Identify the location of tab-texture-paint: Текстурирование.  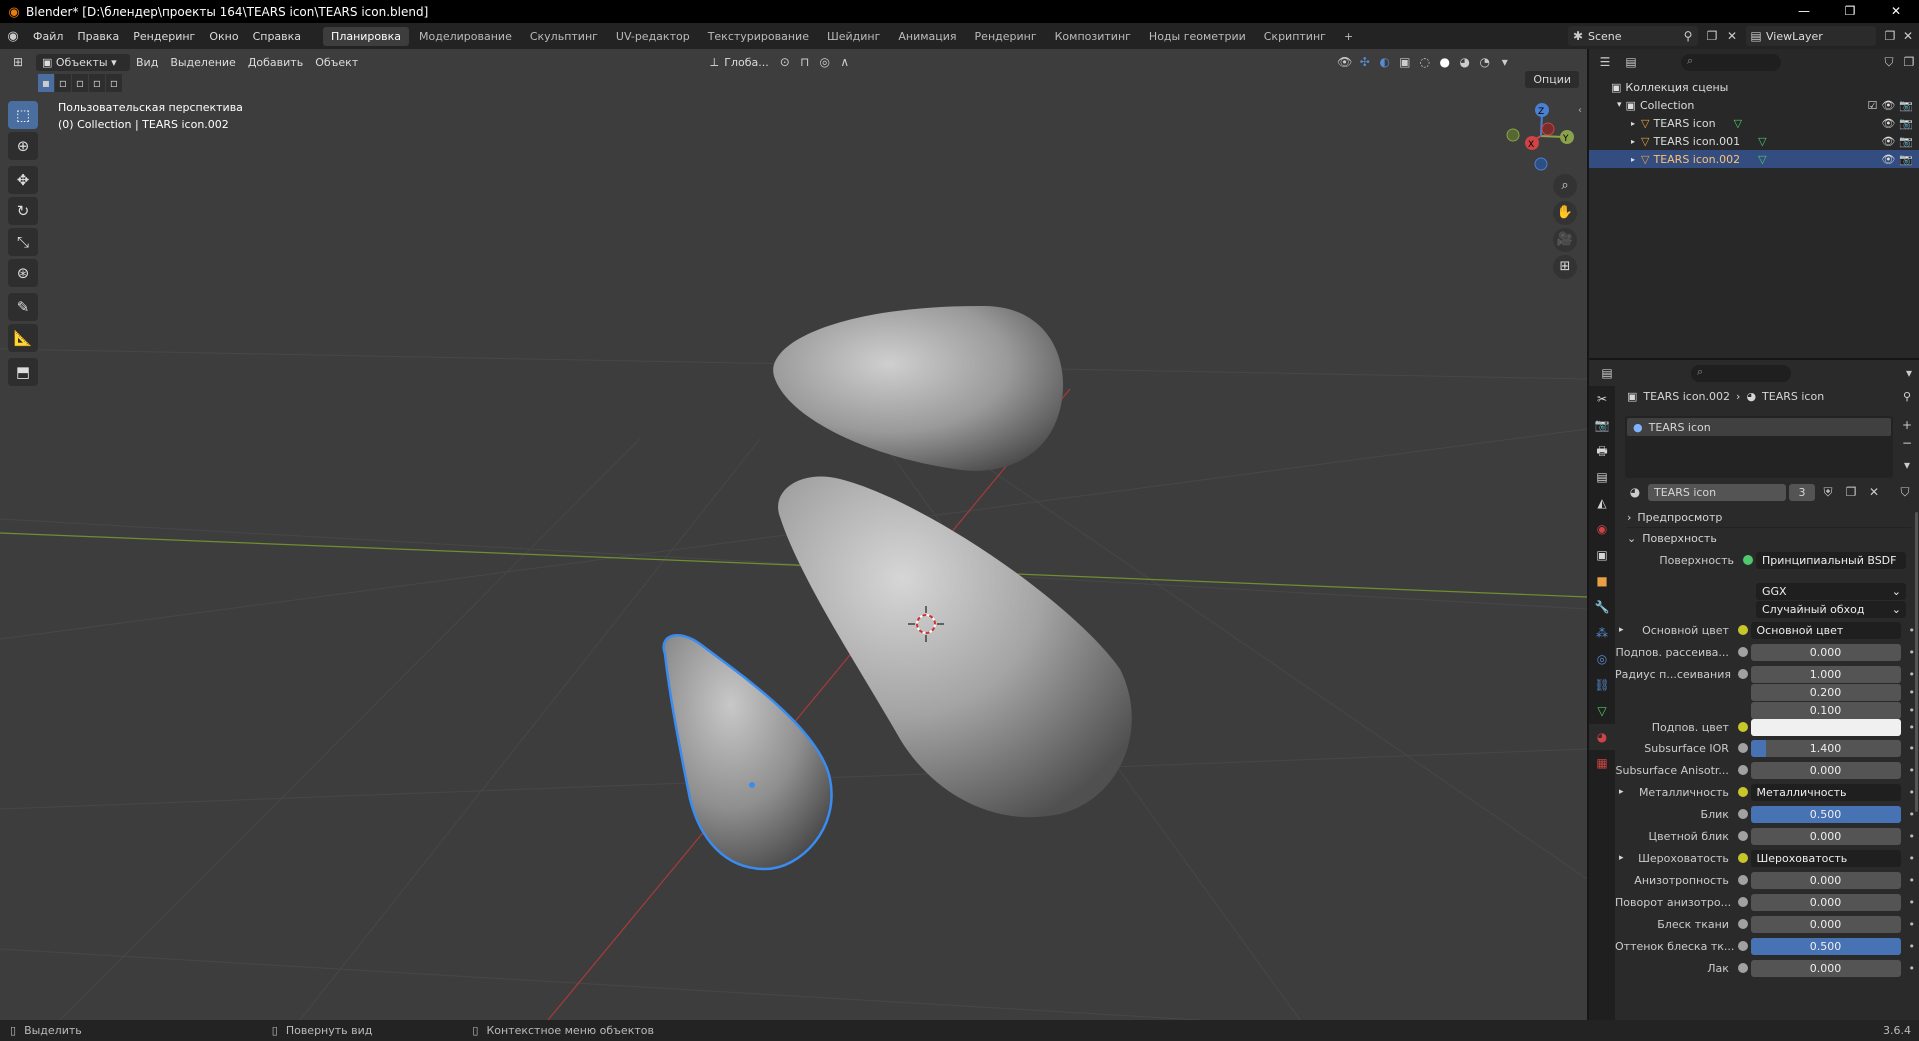
(758, 36).